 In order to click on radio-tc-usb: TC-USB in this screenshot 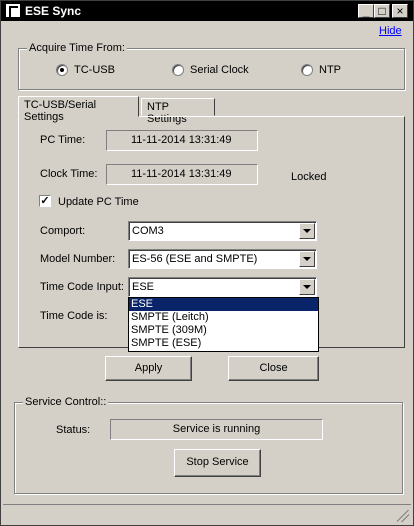, I will do `click(85, 70)`.